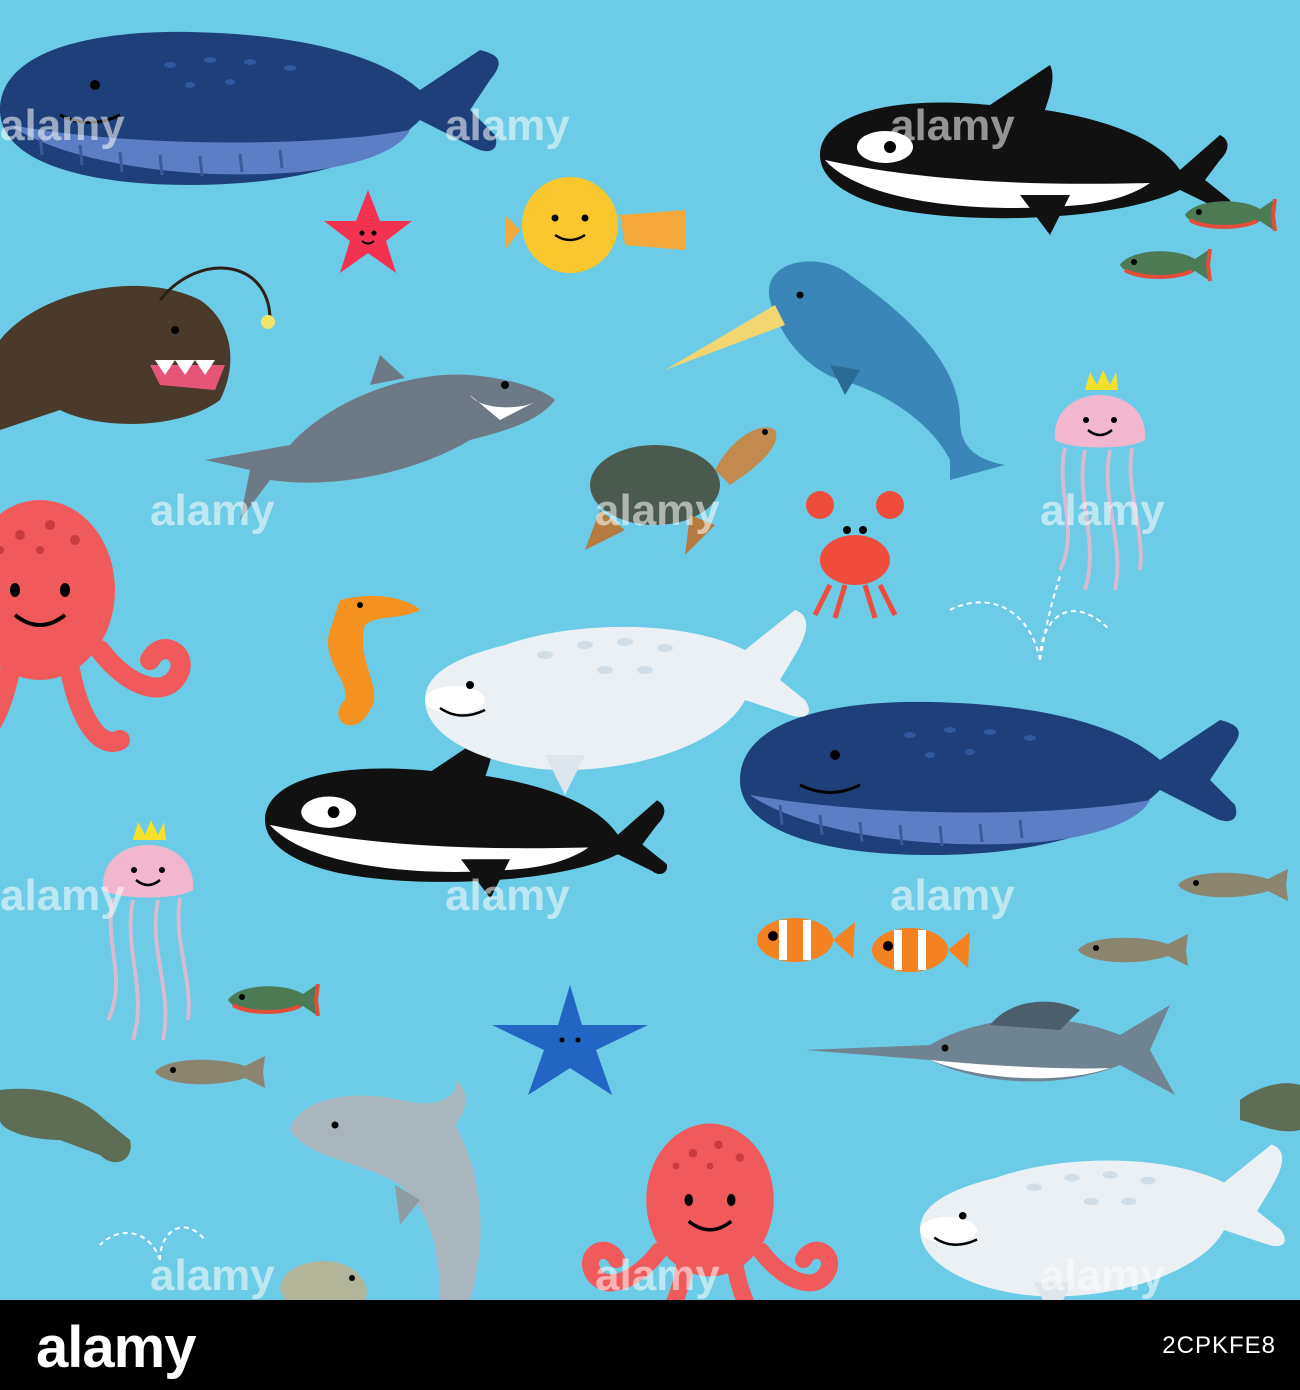 The width and height of the screenshot is (1300, 1390). I want to click on alamy-logo: alamy, so click(116, 1347).